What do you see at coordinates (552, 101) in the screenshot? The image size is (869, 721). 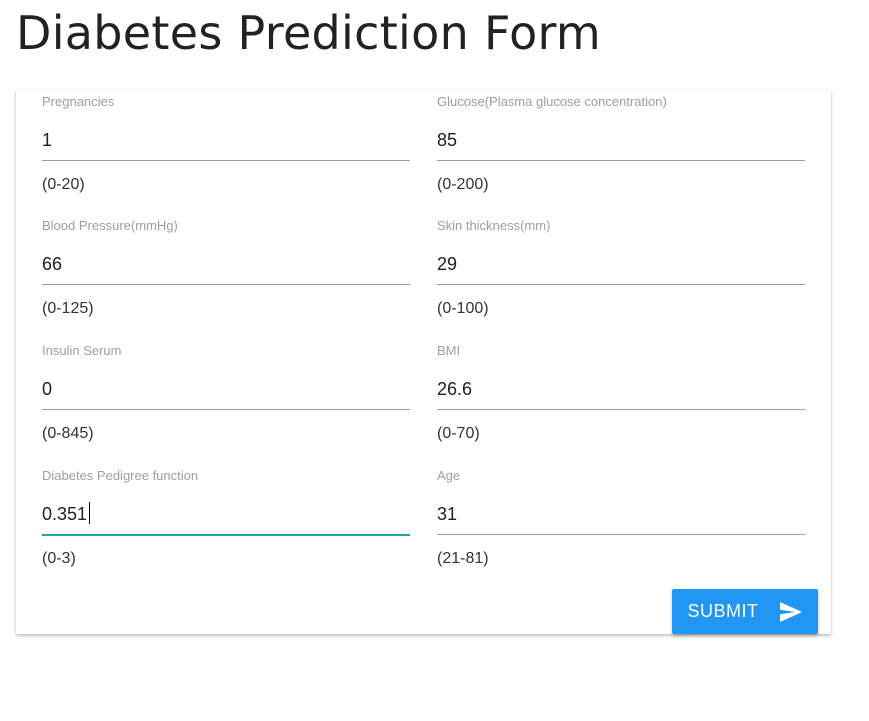 I see `glucose-label: Glucose(Plasma glucose concentration)` at bounding box center [552, 101].